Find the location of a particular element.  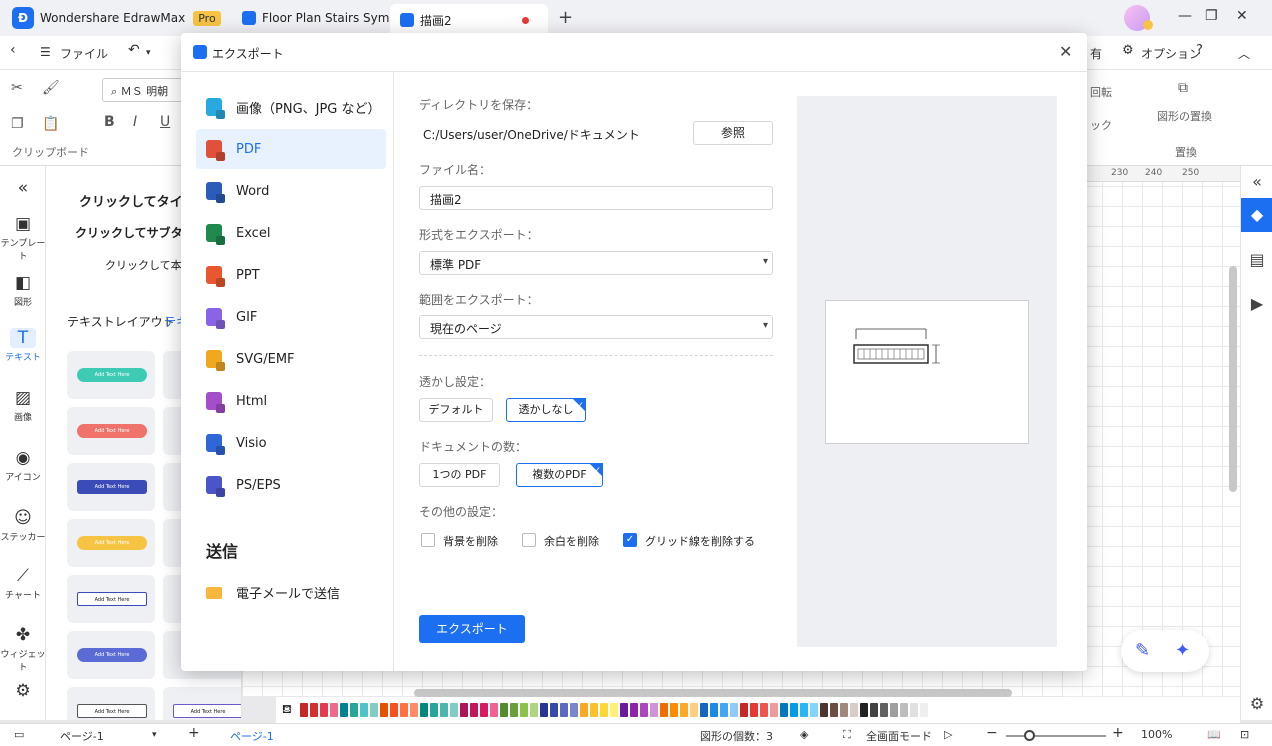

ai-sparkle-icon: ✦ is located at coordinates (1182, 650).